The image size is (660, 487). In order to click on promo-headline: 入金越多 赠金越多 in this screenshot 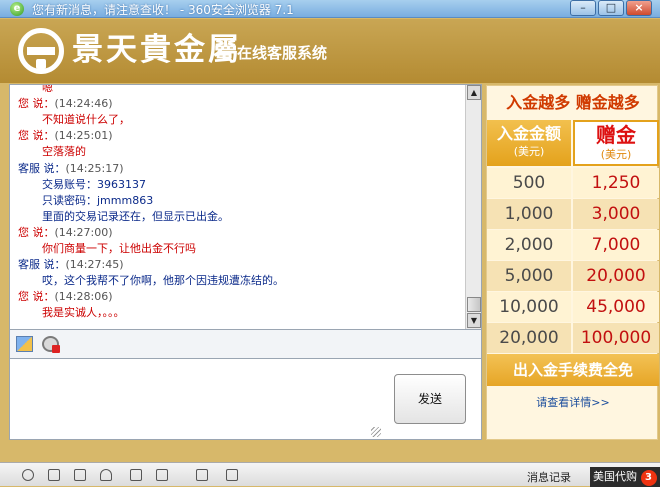, I will do `click(573, 102)`.